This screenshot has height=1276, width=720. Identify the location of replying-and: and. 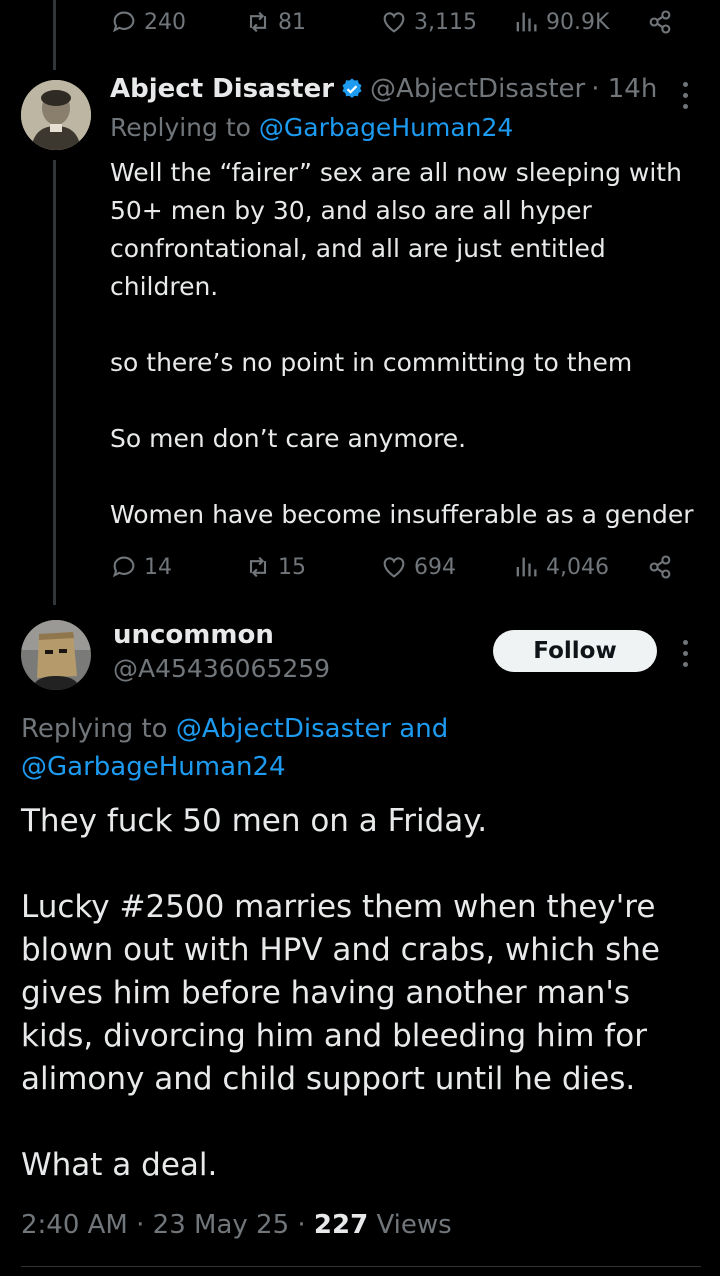
(424, 729).